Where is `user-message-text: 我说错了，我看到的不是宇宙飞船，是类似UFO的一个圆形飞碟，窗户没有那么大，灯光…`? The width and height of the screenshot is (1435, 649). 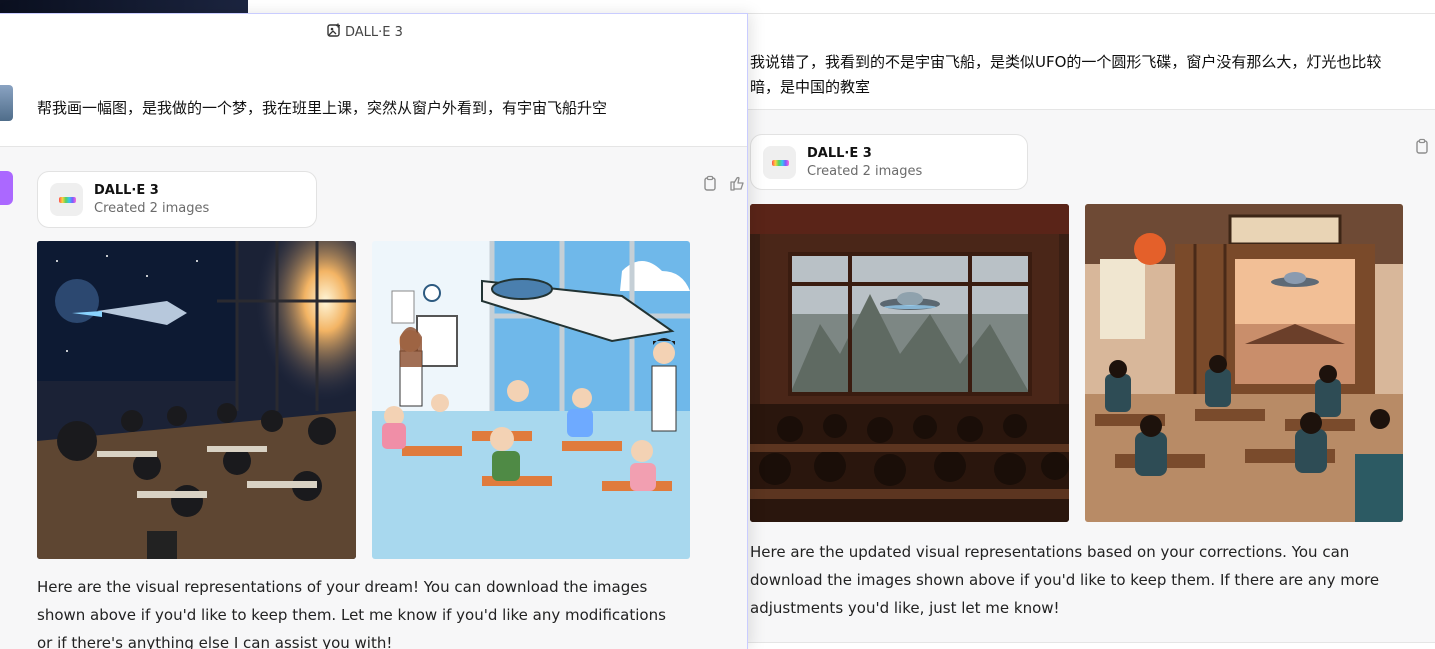 user-message-text: 我说错了，我看到的不是宇宙飞船，是类似UFO的一个圆形飞碟，窗户没有那么大，灯光… is located at coordinates (1066, 74).